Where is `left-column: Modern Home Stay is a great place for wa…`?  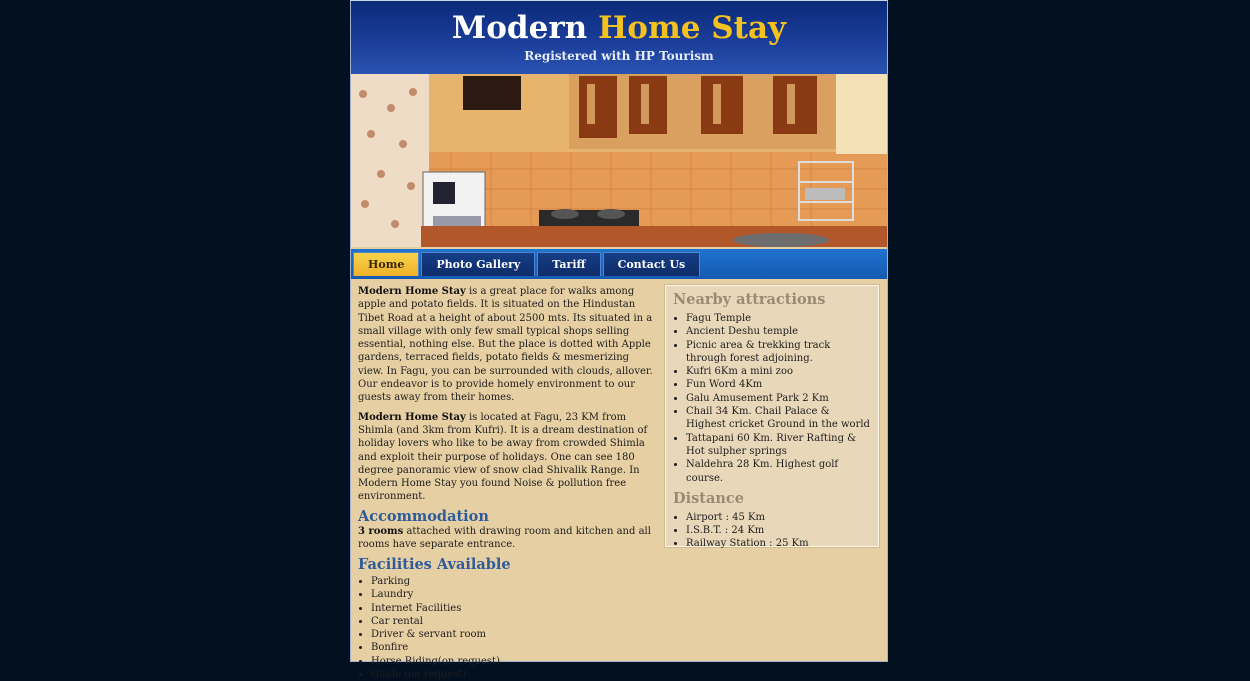
left-column: Modern Home Stay is a great place for wa… is located at coordinates (506, 483).